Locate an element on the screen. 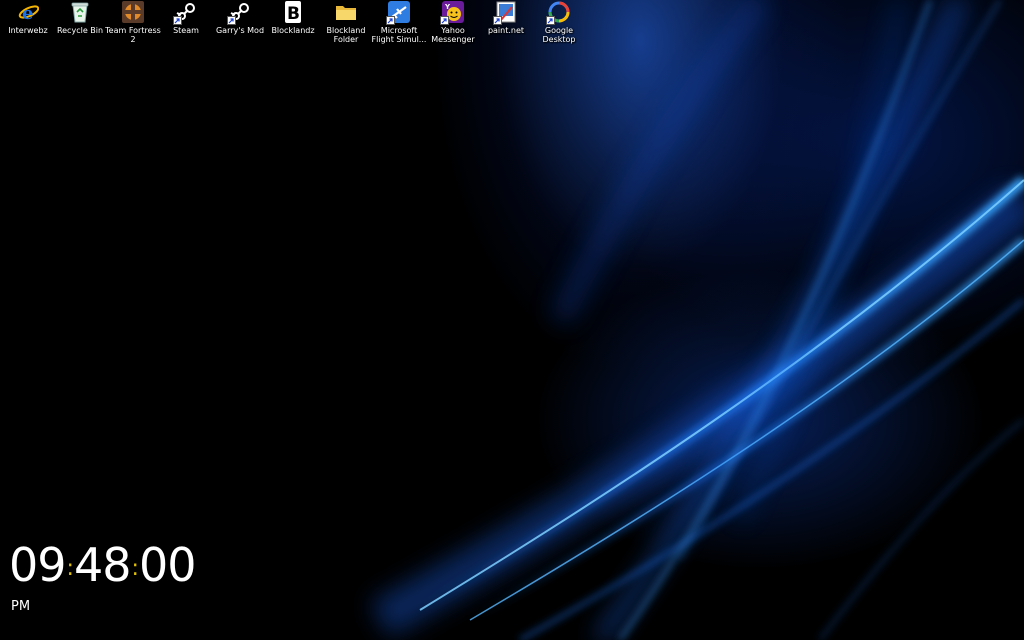 This screenshot has width=1024, height=640. clock-seconds: 00 is located at coordinates (167, 565).